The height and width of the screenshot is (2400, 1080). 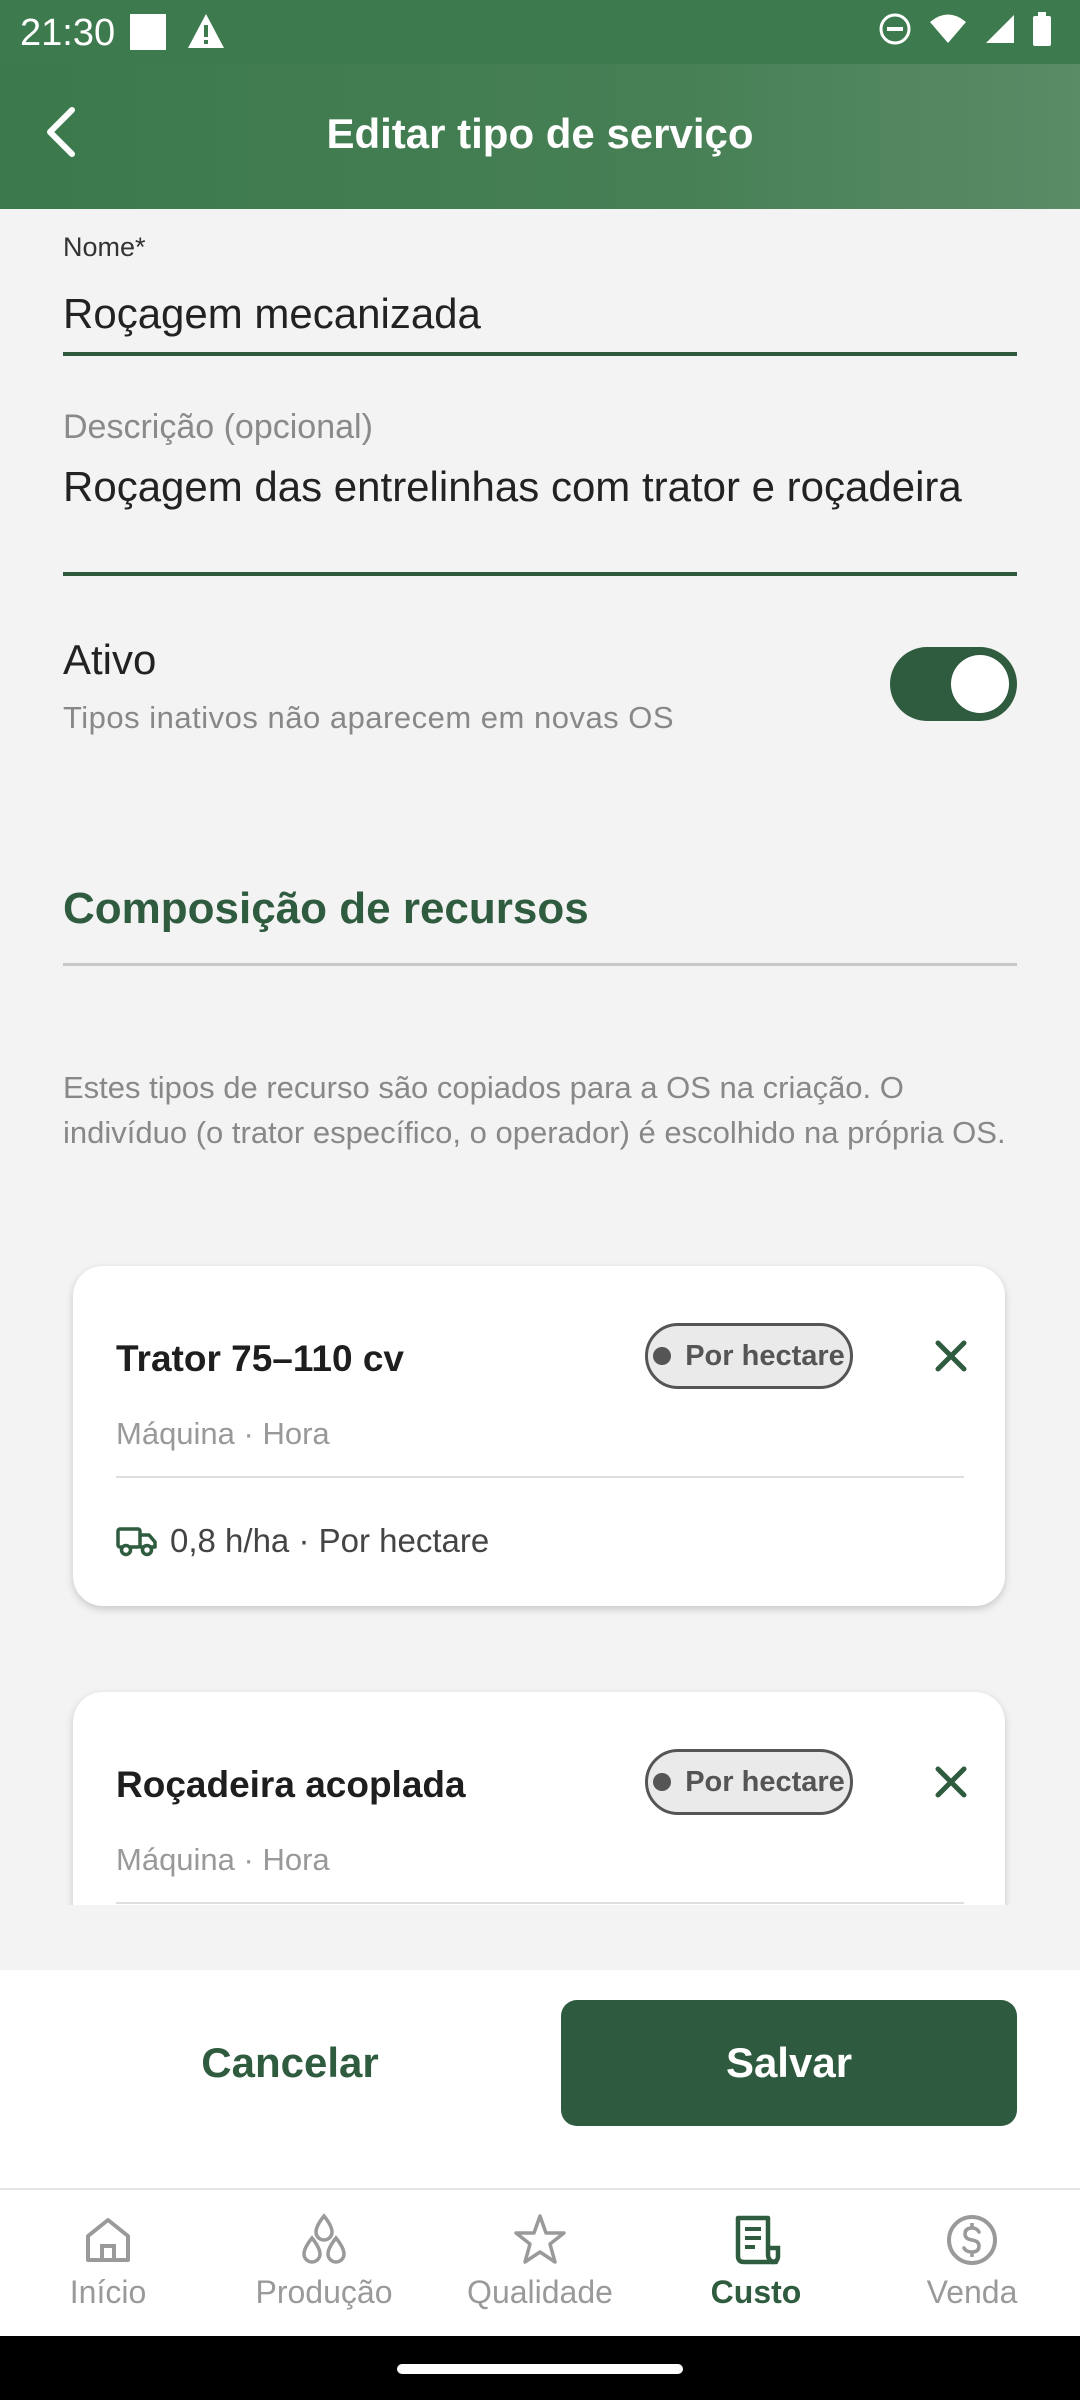 I want to click on resource-detail: 0,8 h/ha · Por hectare, so click(x=302, y=1541).